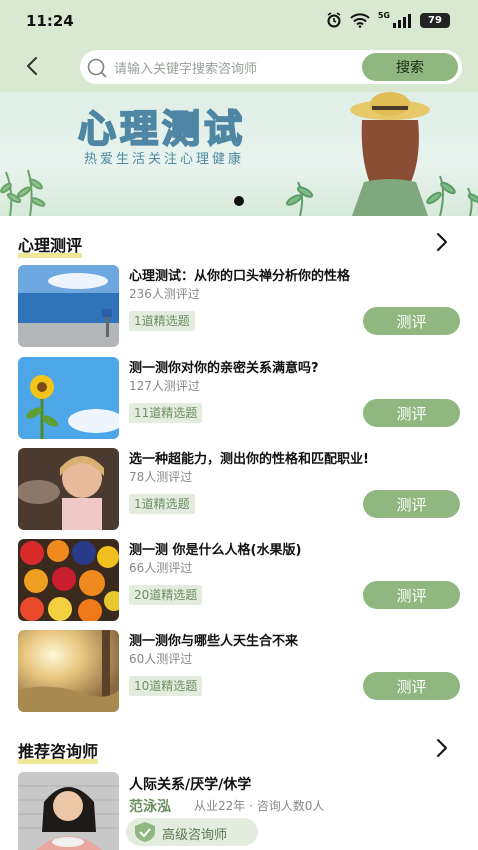 The height and width of the screenshot is (850, 478). Describe the element at coordinates (241, 306) in the screenshot. I see `list-item: 心理测试：从你的口头禅分析你的性格 236人测评过 1道精选题 测评` at that location.